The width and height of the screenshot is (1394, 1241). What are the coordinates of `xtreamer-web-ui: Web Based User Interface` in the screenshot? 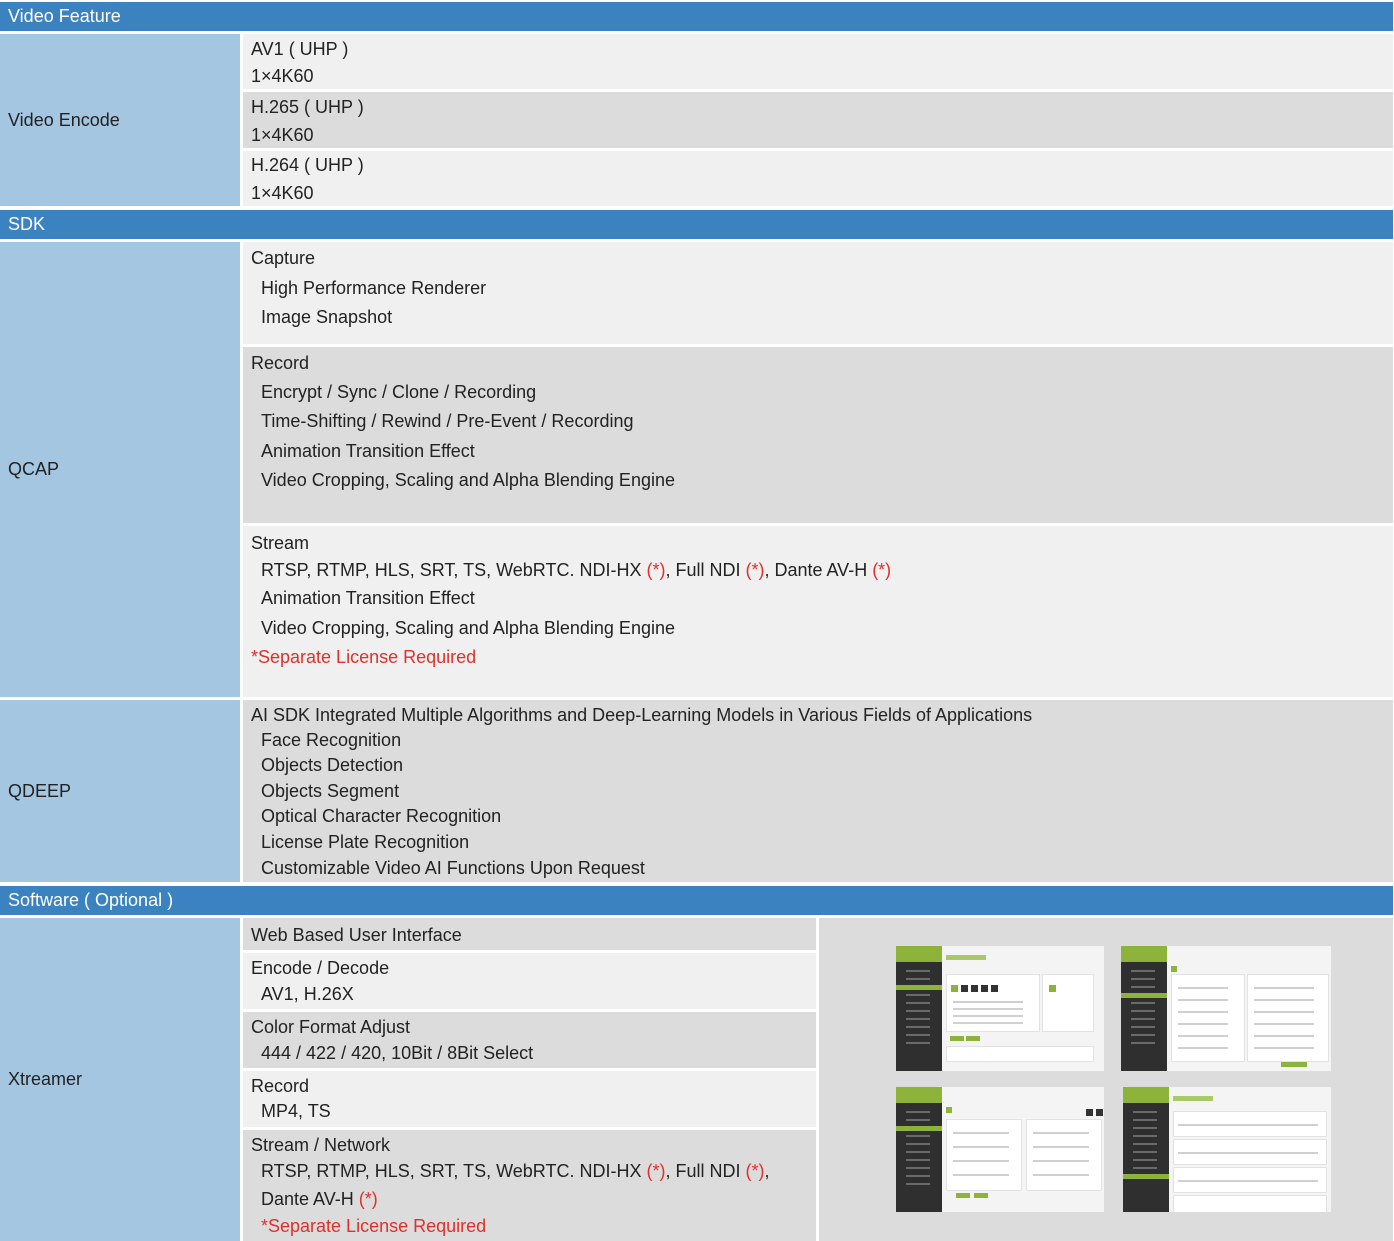 It's located at (529, 934).